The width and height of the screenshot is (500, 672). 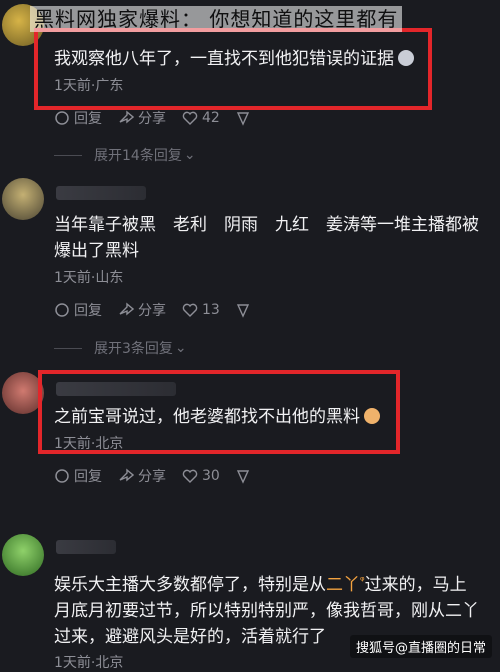 I want to click on page-title: 黑料网独家爆料： 你想知道的这里都有, so click(x=216, y=19).